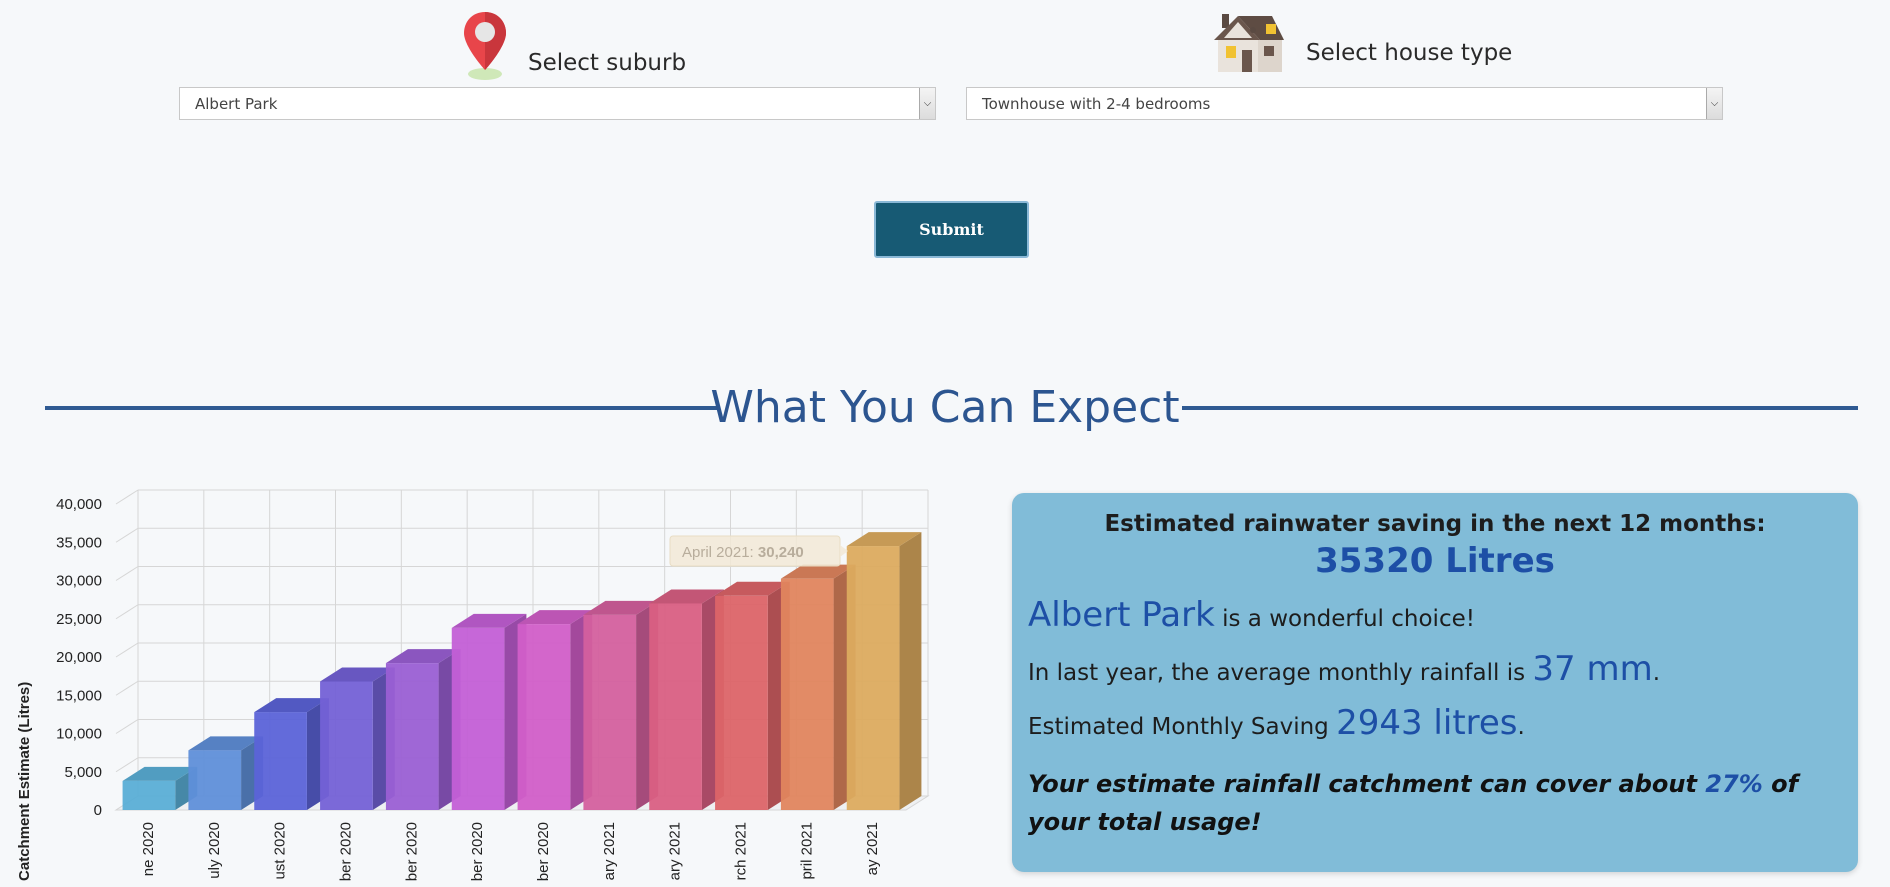  What do you see at coordinates (872, 848) in the screenshot?
I see `x-tick-label: ay 2021` at bounding box center [872, 848].